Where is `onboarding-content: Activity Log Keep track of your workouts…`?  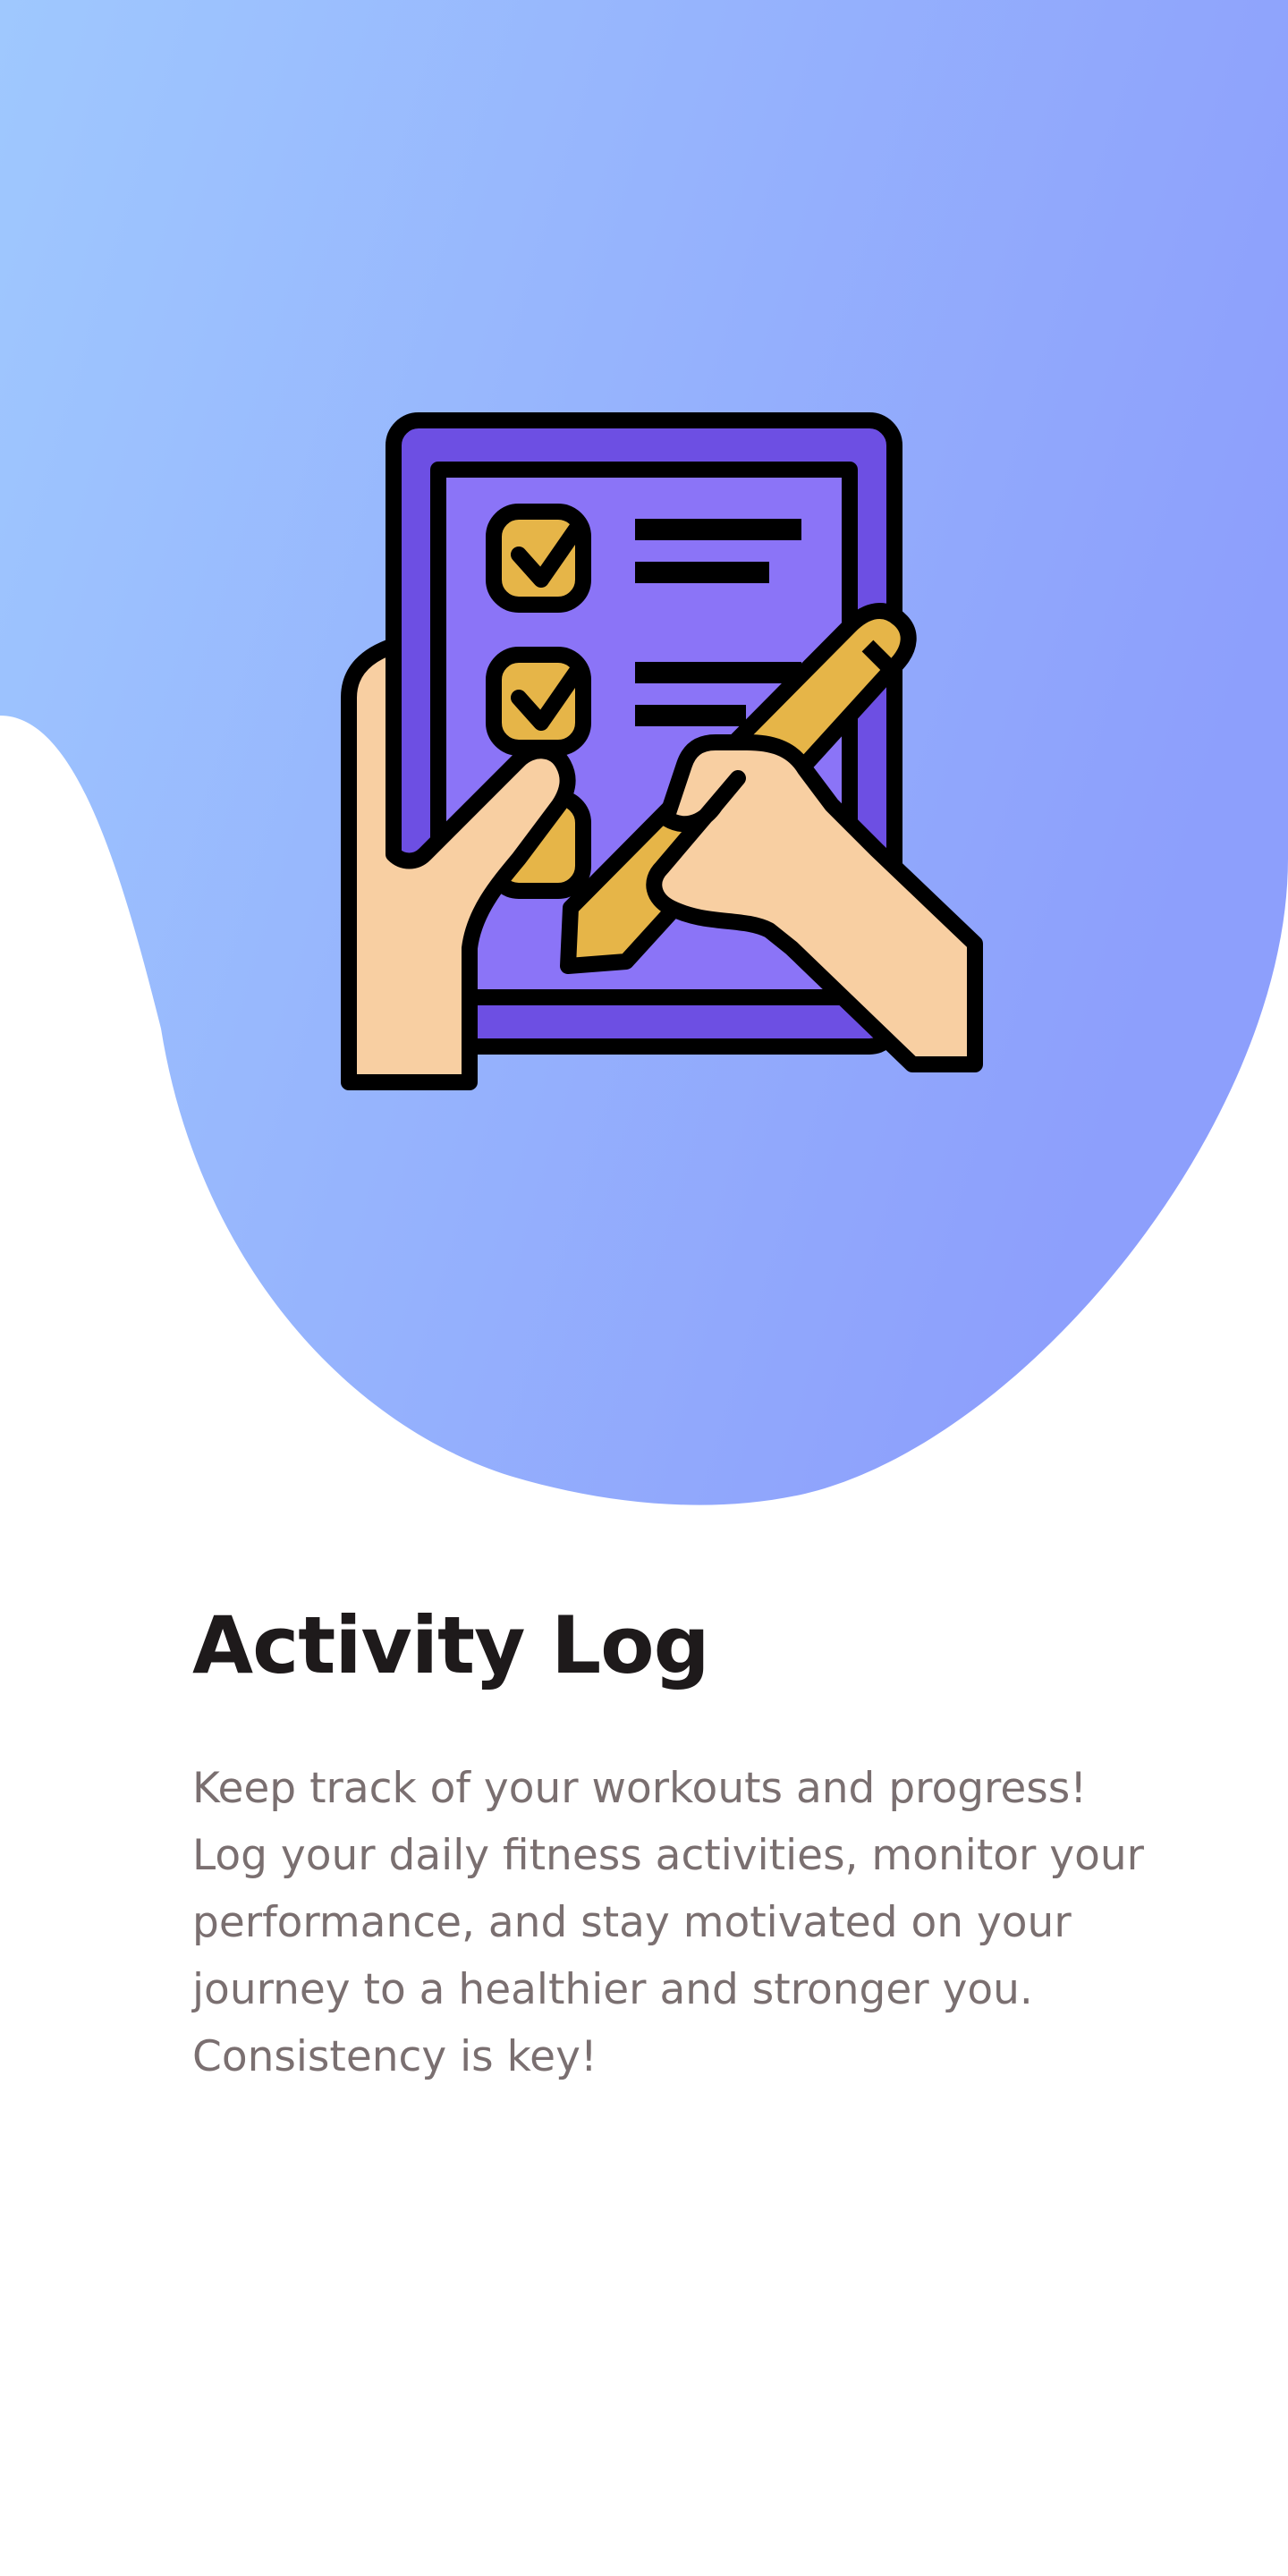 onboarding-content: Activity Log Keep track of your workouts… is located at coordinates (697, 1845).